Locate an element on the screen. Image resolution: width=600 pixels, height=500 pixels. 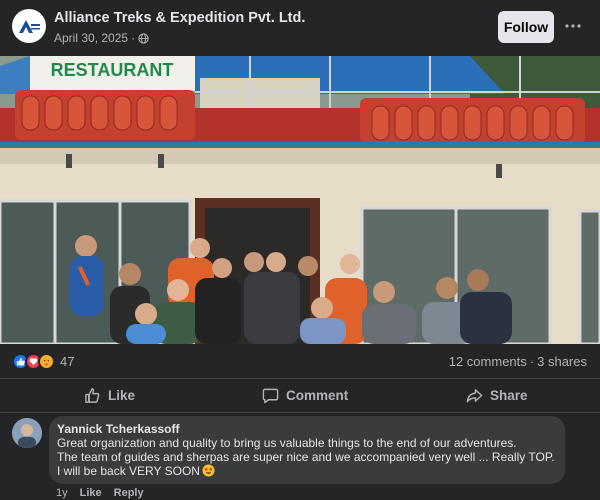
comment-footer: 1y Like Reply is located at coordinates (100, 493).